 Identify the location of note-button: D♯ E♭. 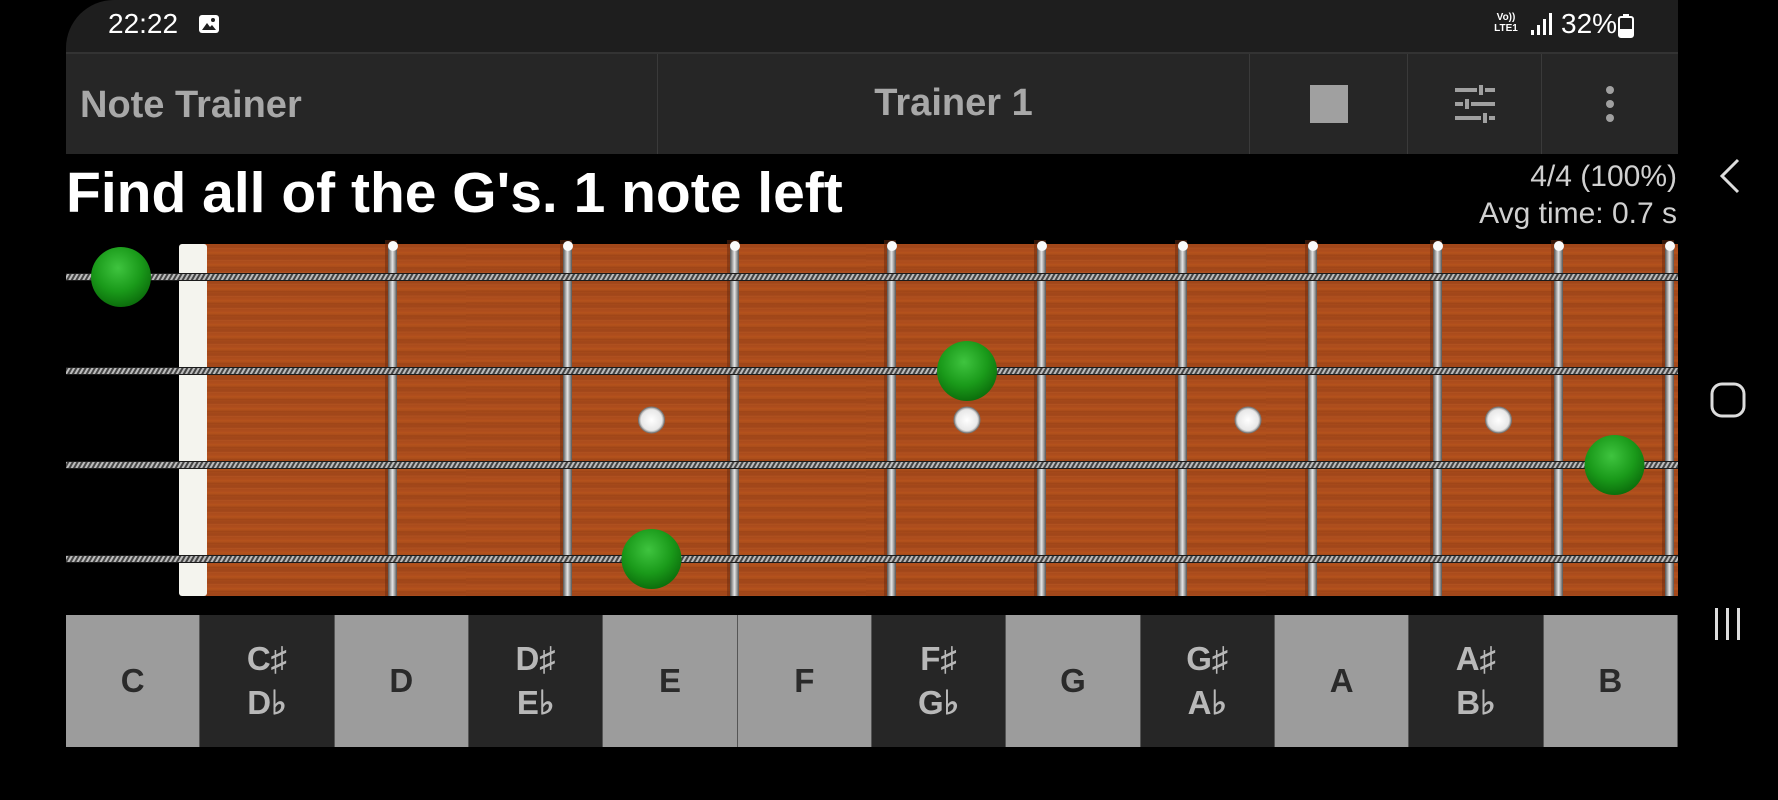
(536, 681).